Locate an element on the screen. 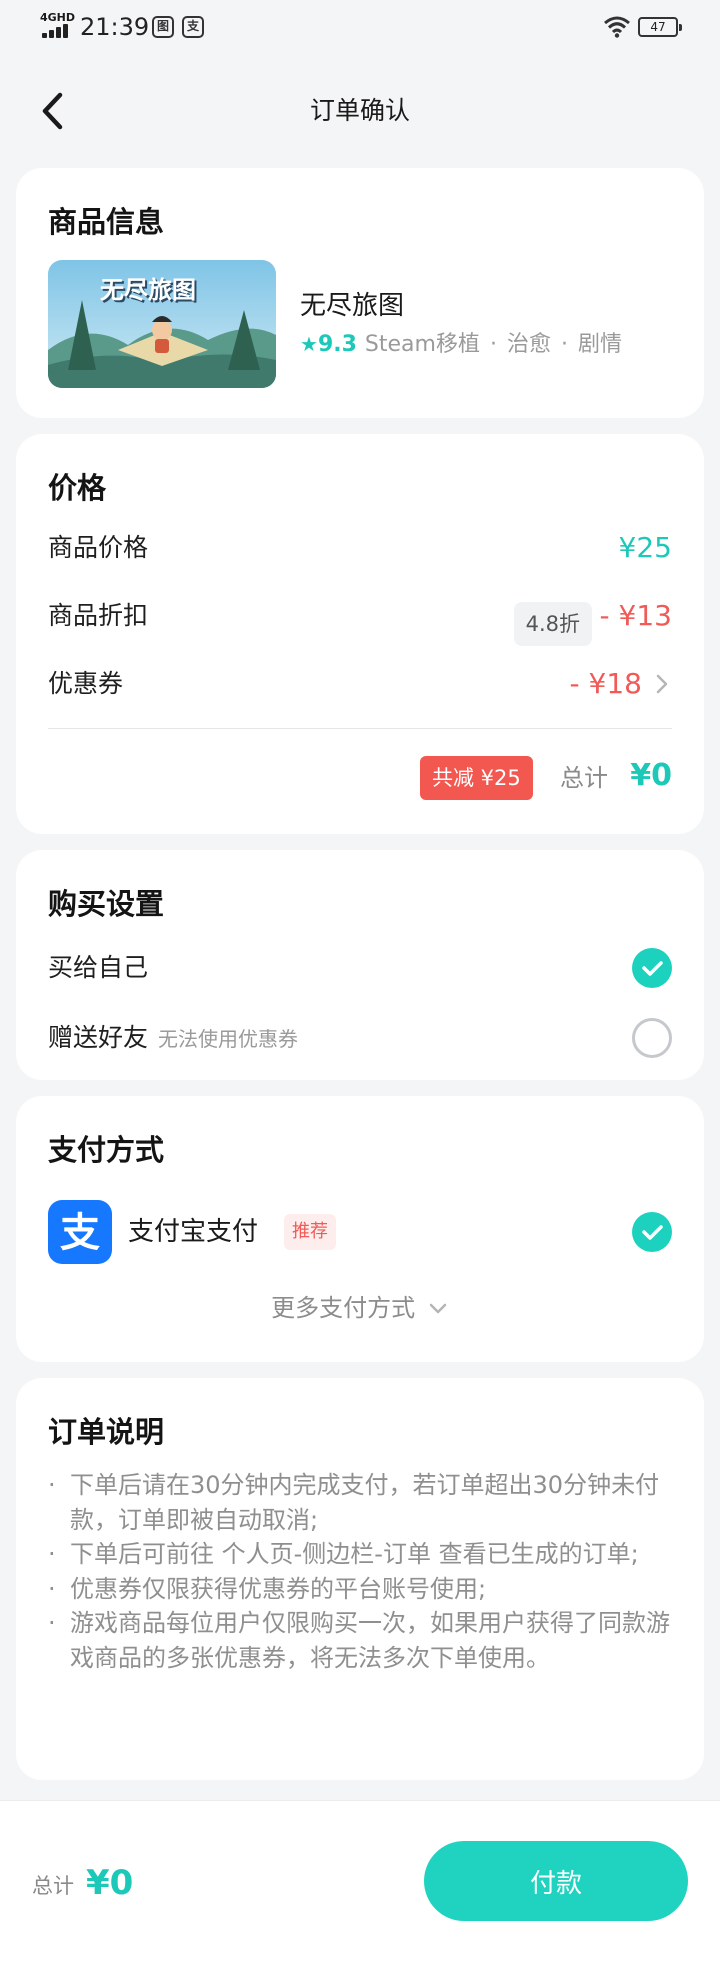 This screenshot has width=720, height=1965. product-card: 商品信息 无尽旅图 无尽旅图 ★9.3 Steam移植 · 治愈 · 剧情 is located at coordinates (360, 293).